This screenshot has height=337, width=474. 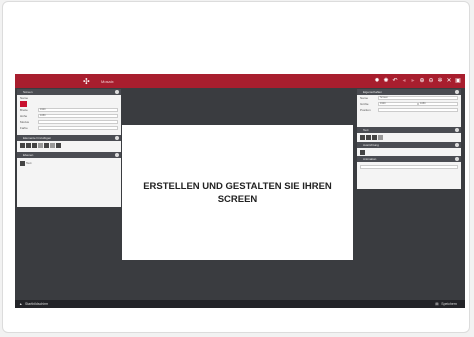 What do you see at coordinates (22, 163) in the screenshot?
I see `layer-thumb-icon` at bounding box center [22, 163].